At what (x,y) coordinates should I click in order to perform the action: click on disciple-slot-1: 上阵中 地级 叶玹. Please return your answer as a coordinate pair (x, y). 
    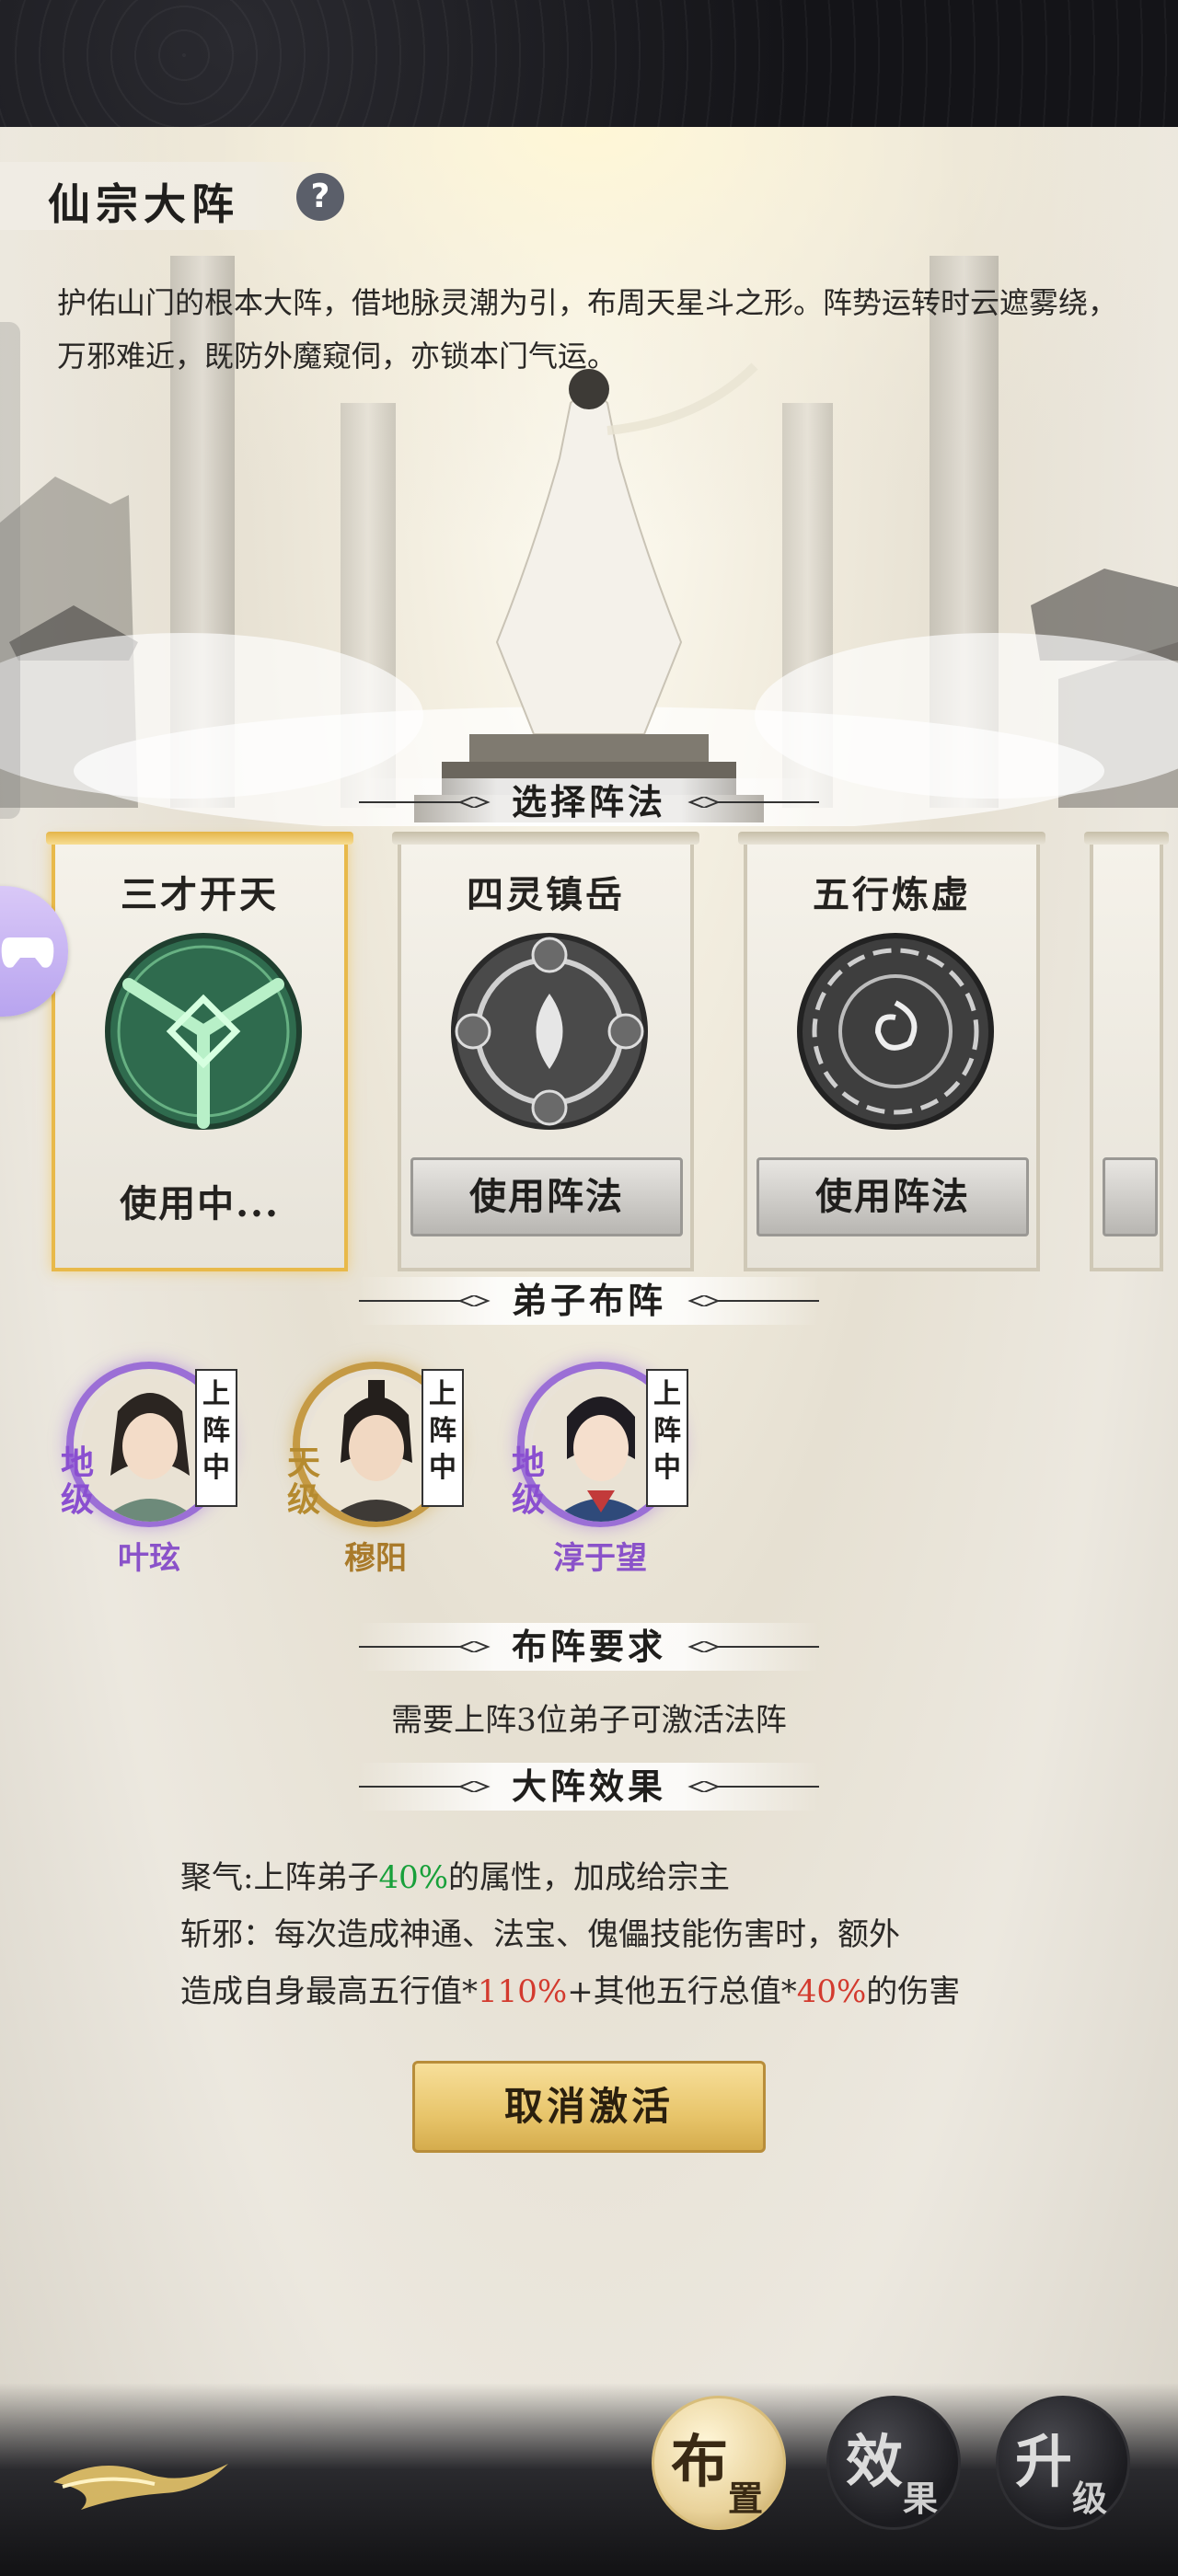
    Looking at the image, I should click on (141, 1472).